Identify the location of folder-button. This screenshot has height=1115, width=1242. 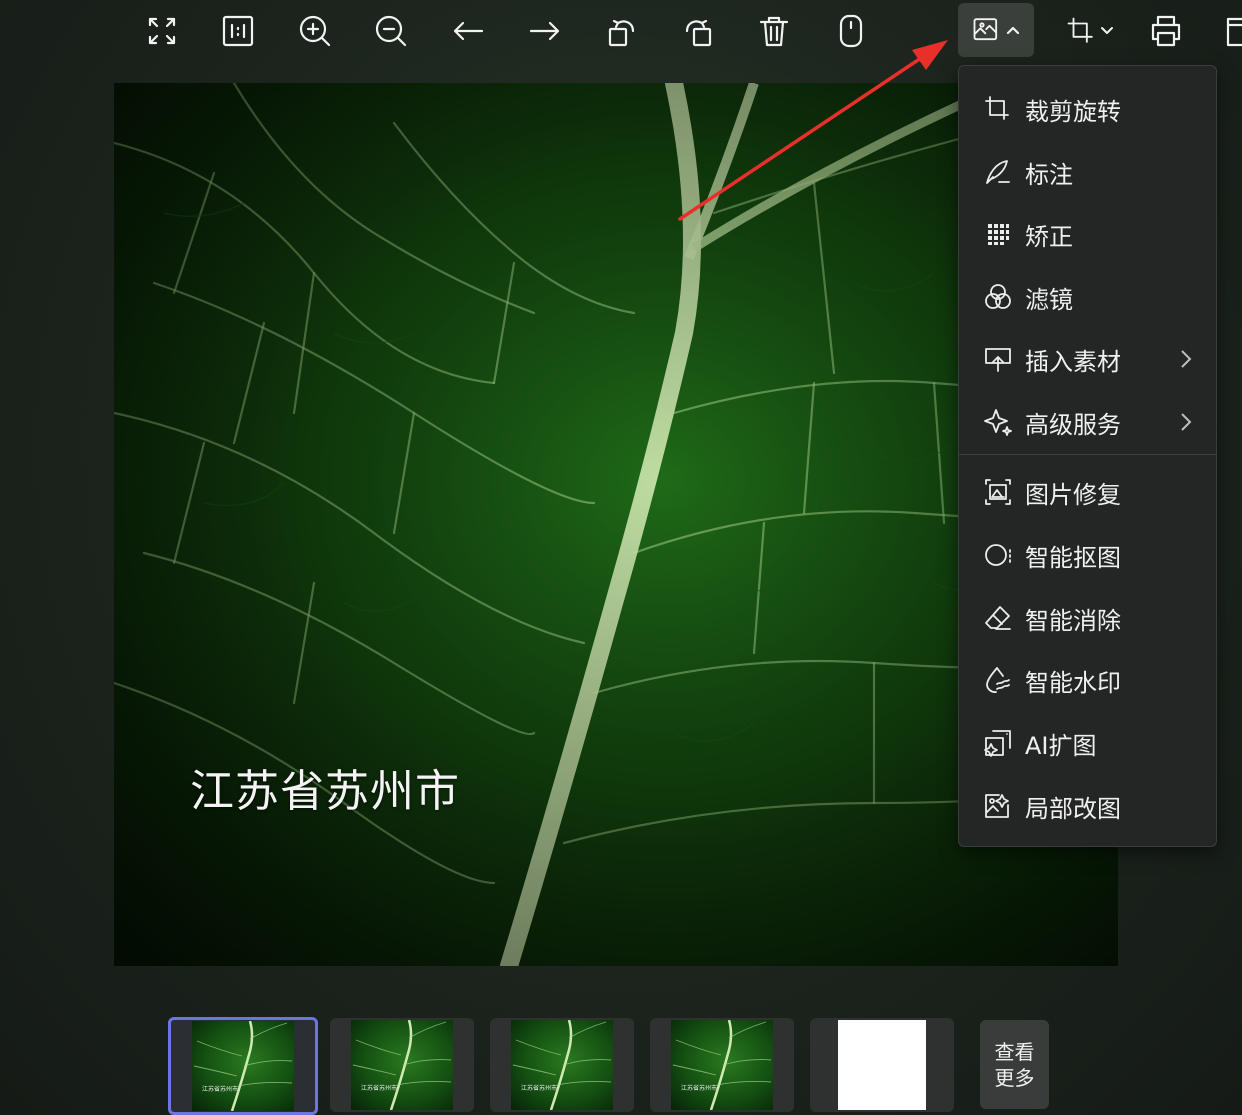
(1228, 31).